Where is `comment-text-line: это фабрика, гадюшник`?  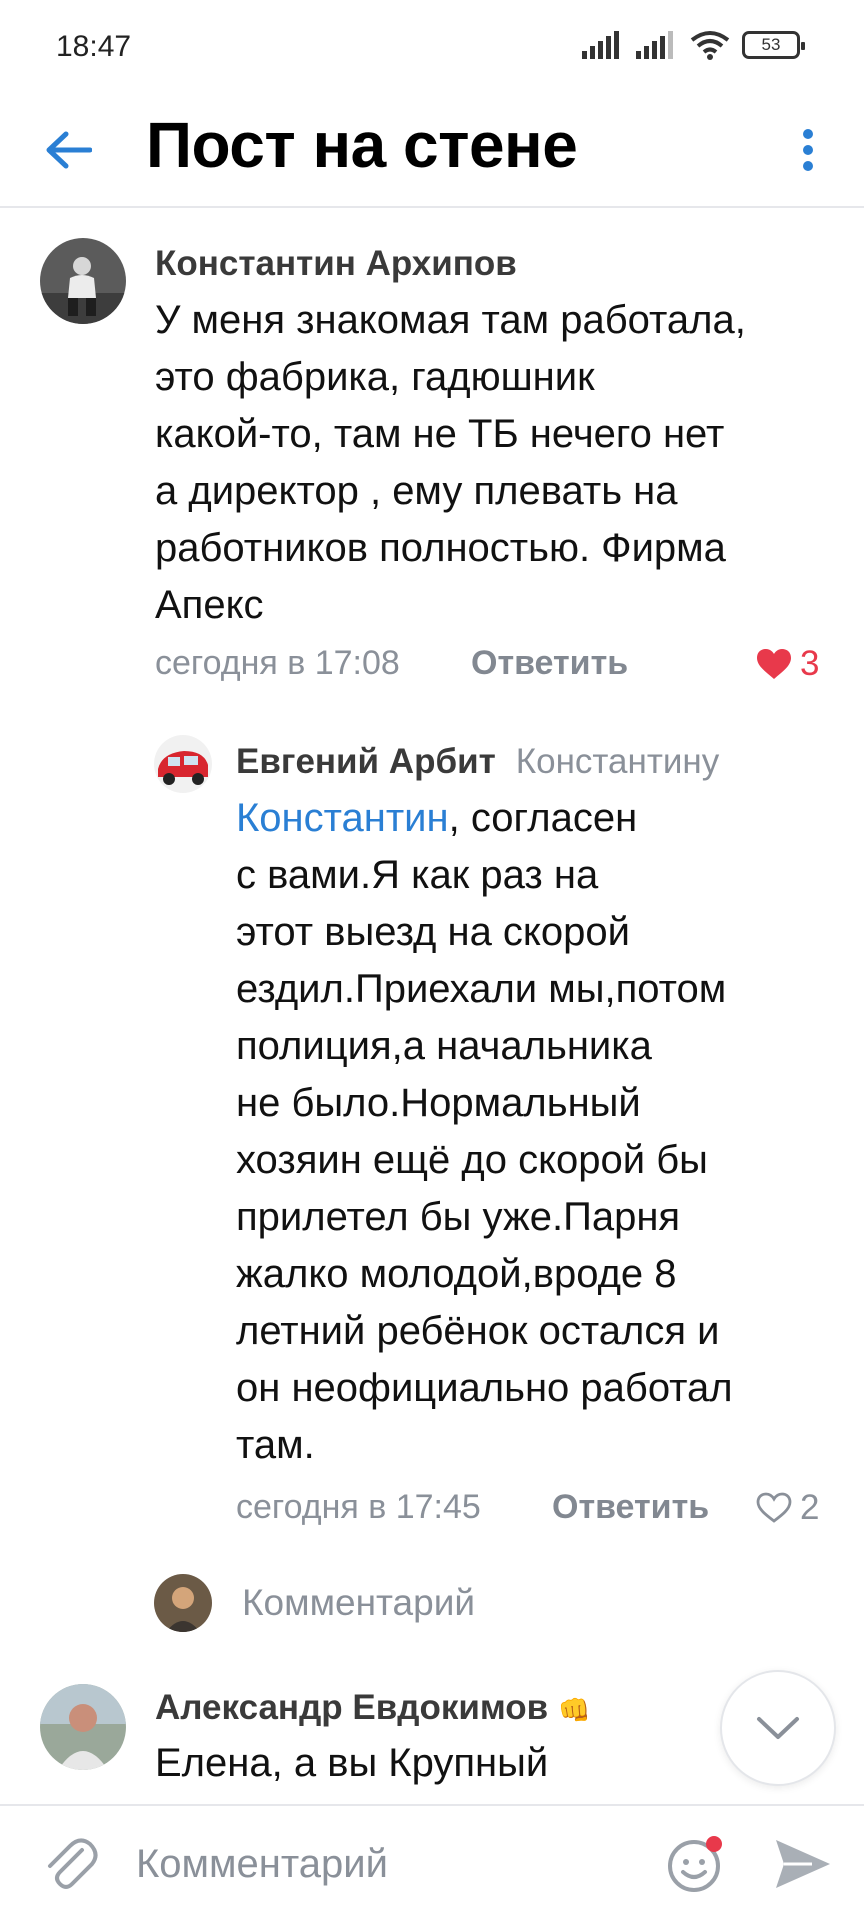
comment-text-line: это фабрика, гадюшник is located at coordinates (375, 377).